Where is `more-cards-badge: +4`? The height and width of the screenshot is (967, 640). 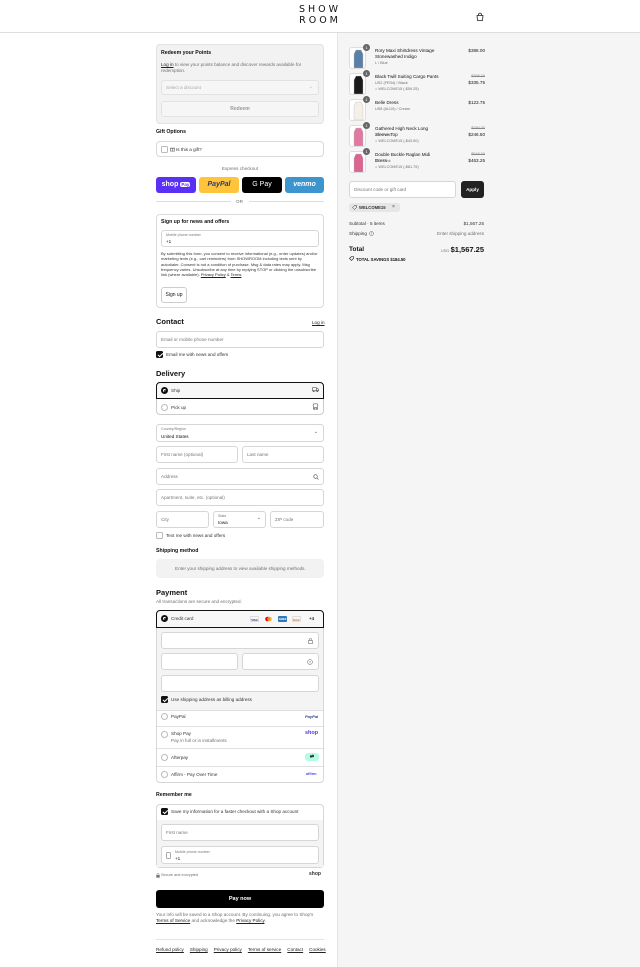
more-cards-badge: +4 is located at coordinates (312, 618).